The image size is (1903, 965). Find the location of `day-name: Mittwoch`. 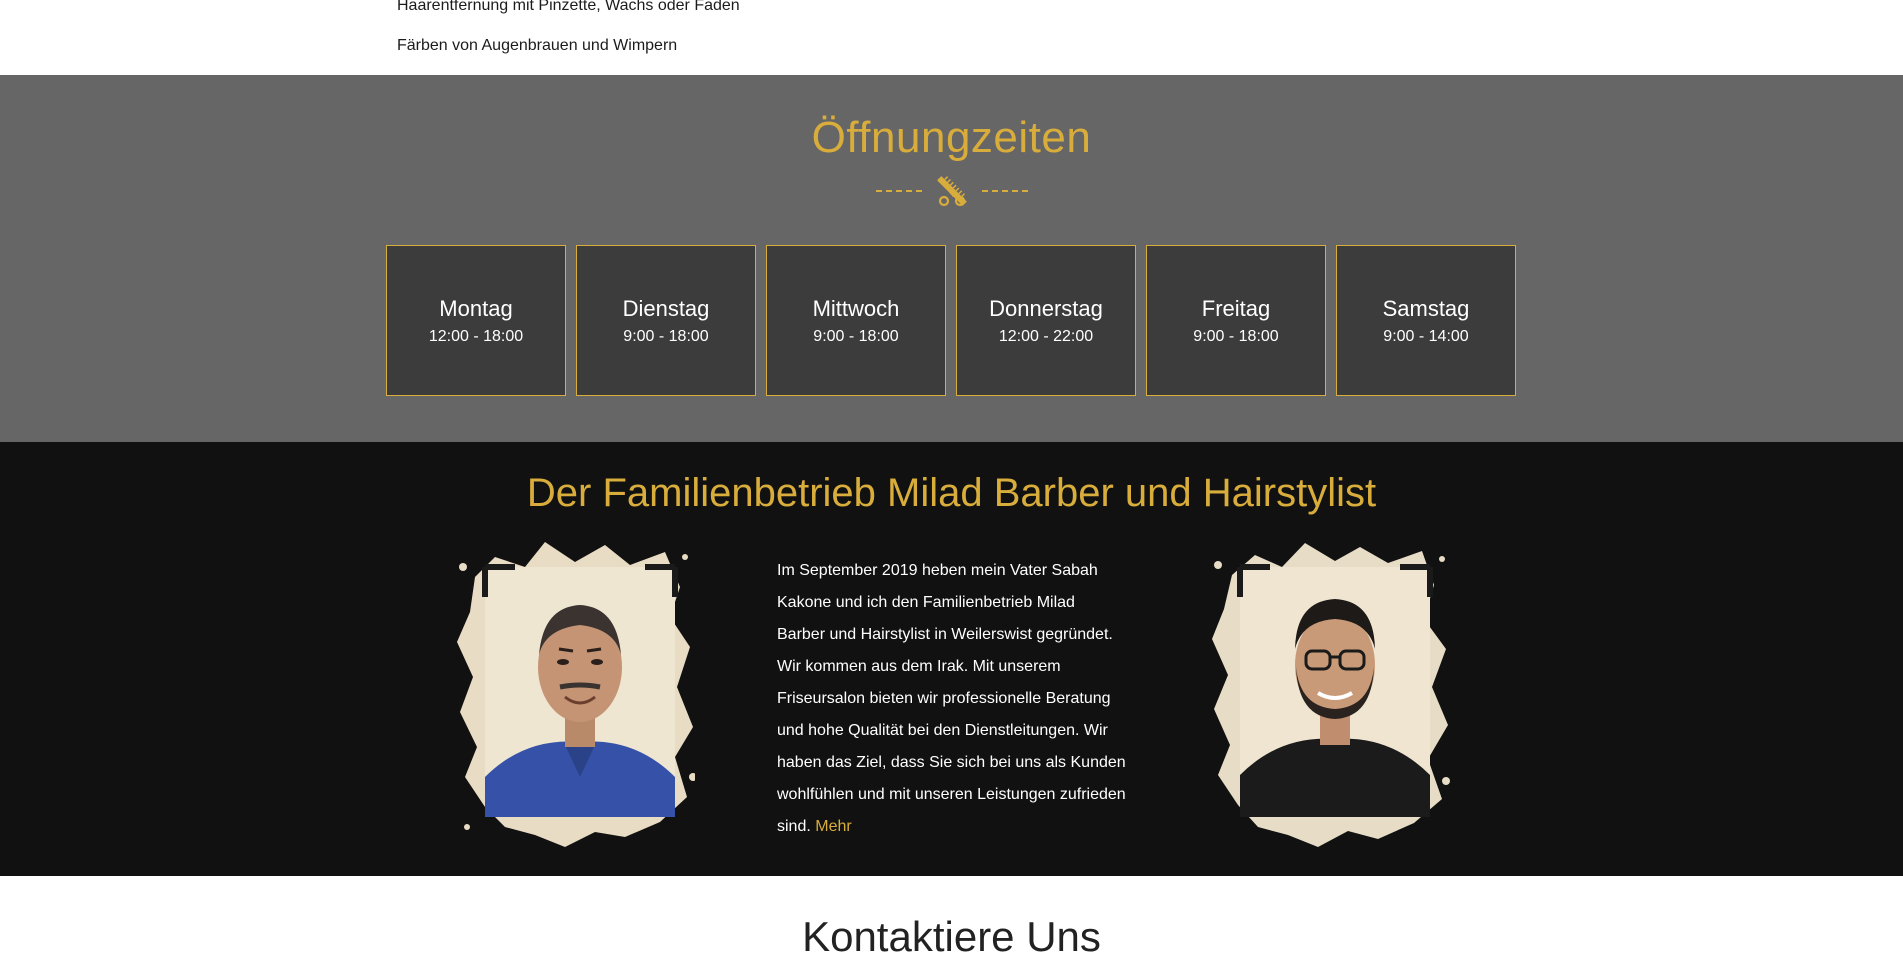

day-name: Mittwoch is located at coordinates (856, 308).